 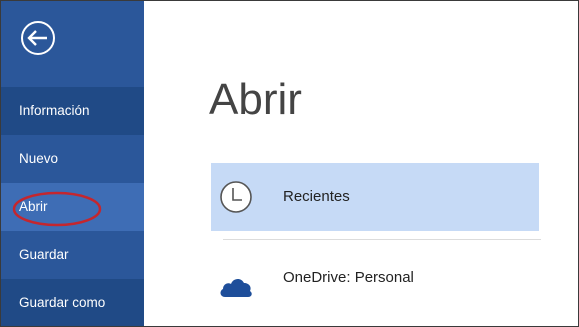 What do you see at coordinates (236, 197) in the screenshot?
I see `clock-icon` at bounding box center [236, 197].